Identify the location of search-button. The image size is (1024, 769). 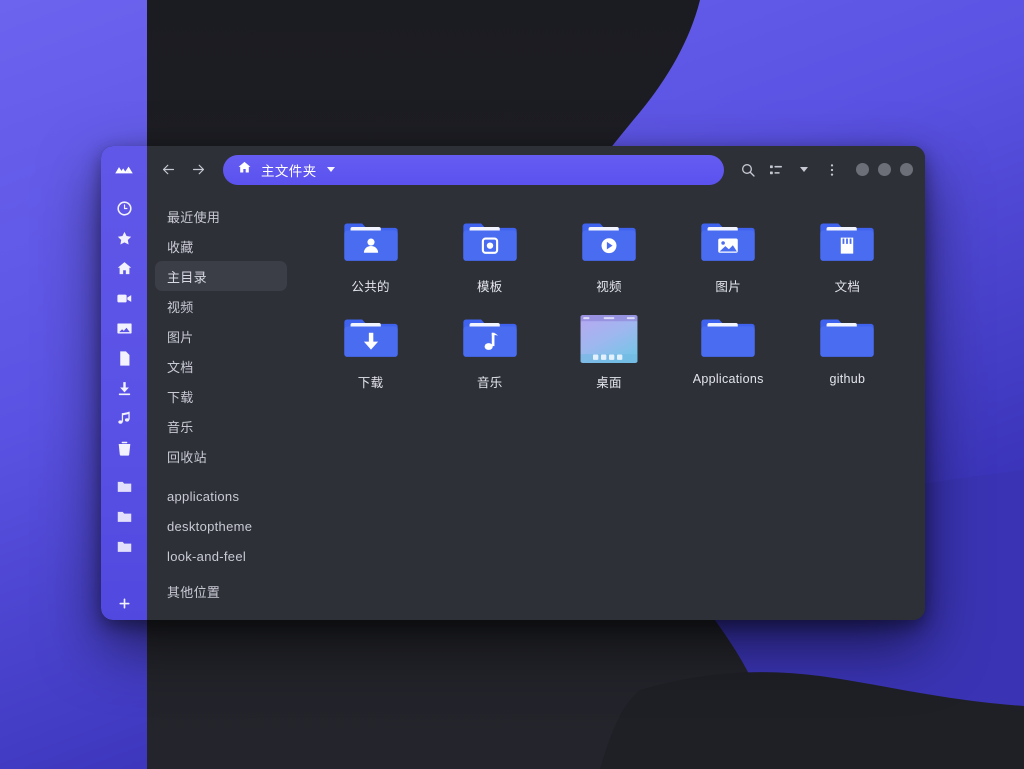
(748, 170).